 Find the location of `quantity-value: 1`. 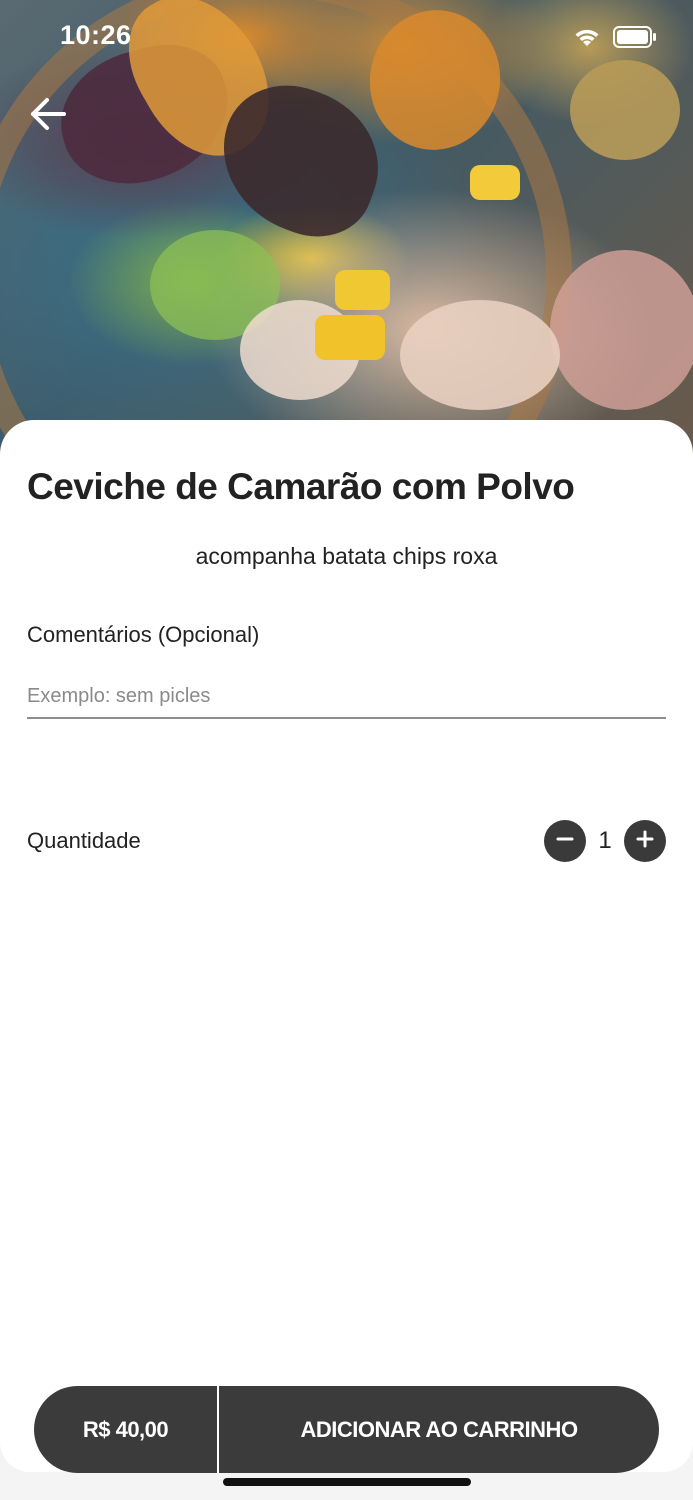

quantity-value: 1 is located at coordinates (605, 840).